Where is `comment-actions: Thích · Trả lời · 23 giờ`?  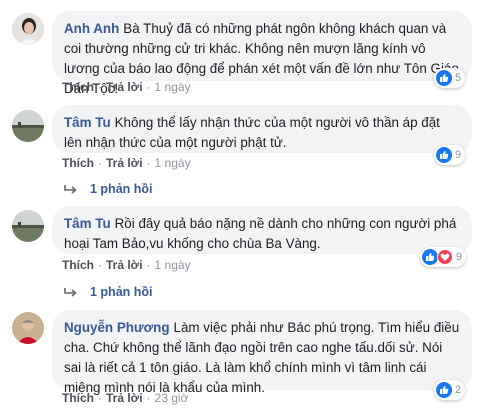
comment-actions: Thích · Trả lời · 23 giờ is located at coordinates (125, 398).